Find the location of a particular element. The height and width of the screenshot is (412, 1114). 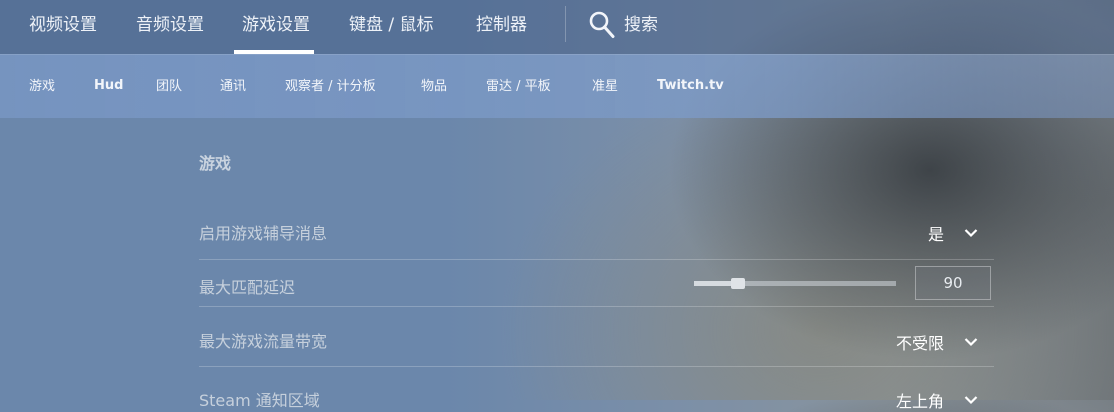

section-title: 游戏 is located at coordinates (215, 163).